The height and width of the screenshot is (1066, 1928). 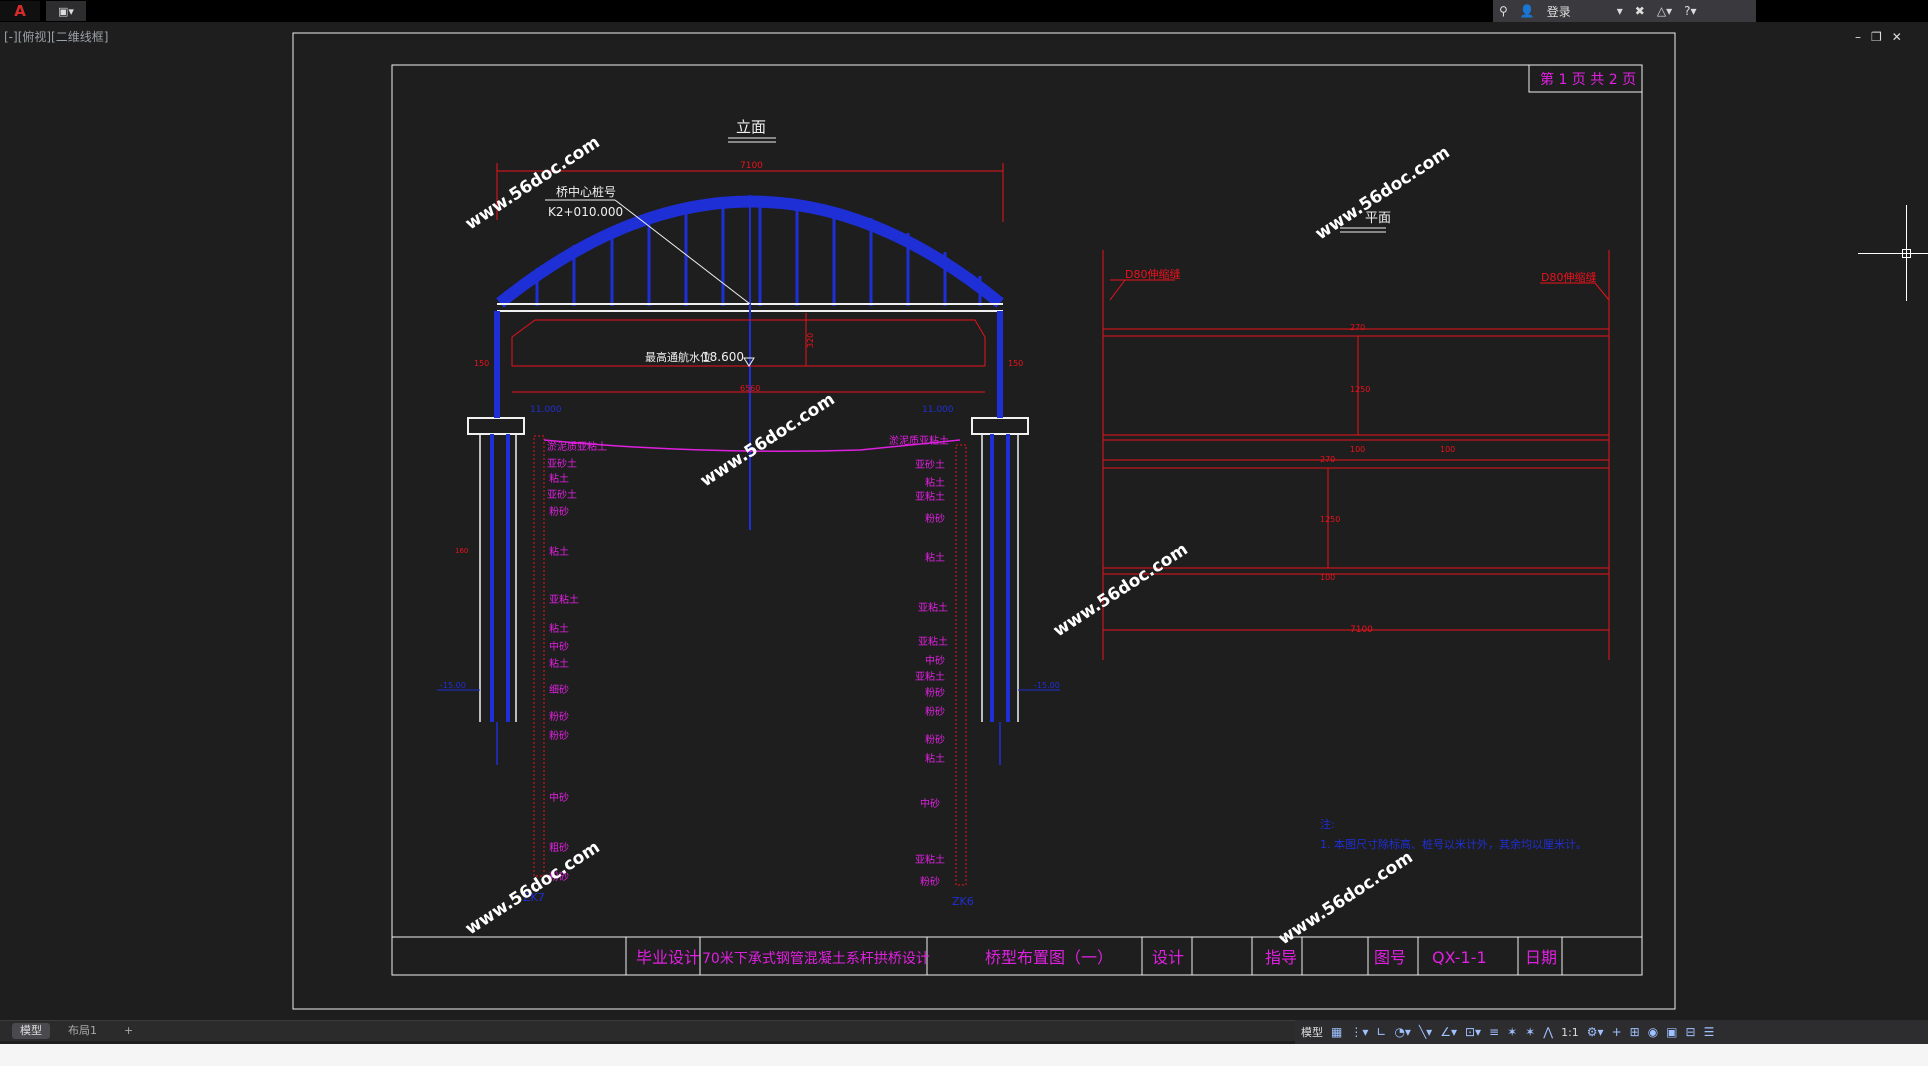 I want to click on annotation-icon: ✶, so click(x=1512, y=1032).